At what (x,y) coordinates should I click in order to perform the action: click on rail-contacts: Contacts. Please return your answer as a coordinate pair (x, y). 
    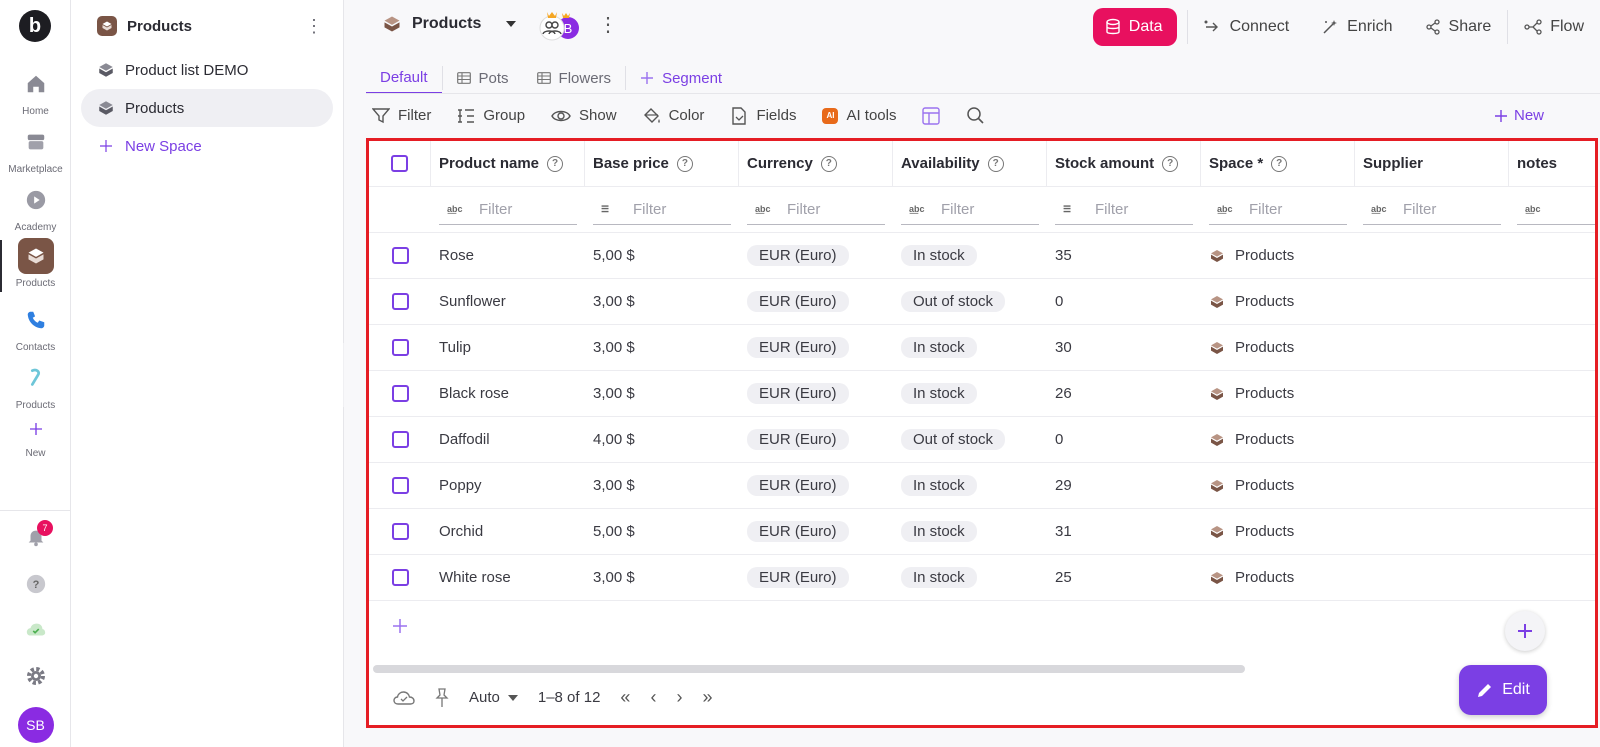
    Looking at the image, I should click on (35, 327).